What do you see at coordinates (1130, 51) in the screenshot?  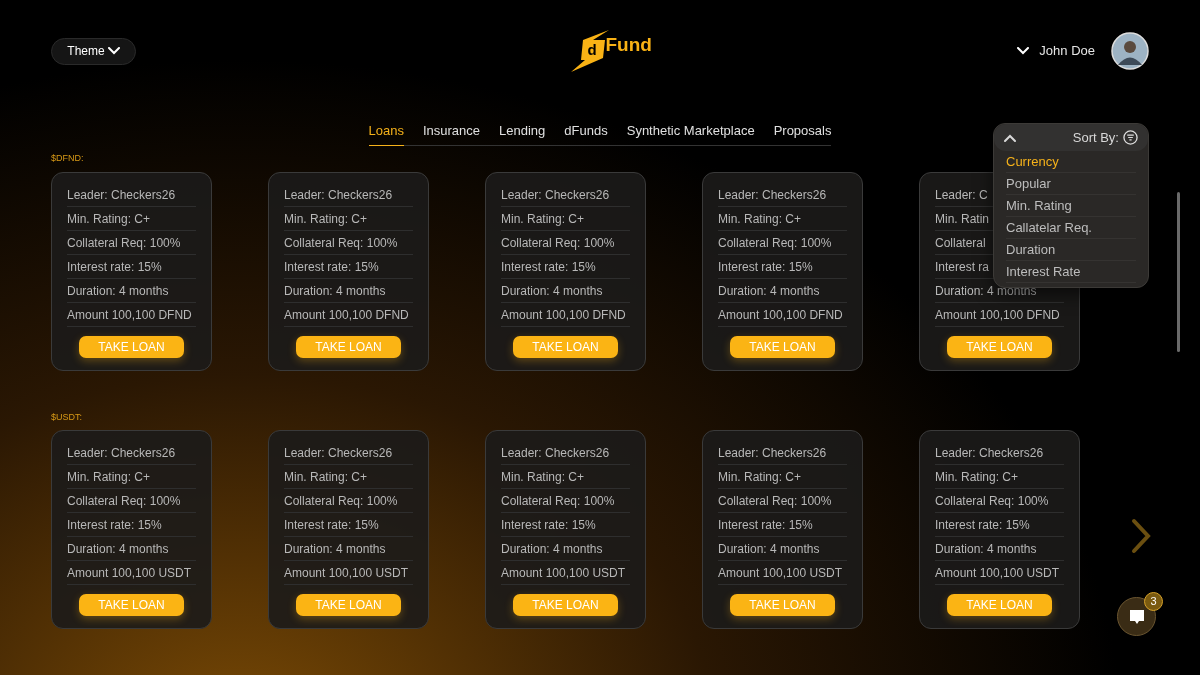 I see `avatar` at bounding box center [1130, 51].